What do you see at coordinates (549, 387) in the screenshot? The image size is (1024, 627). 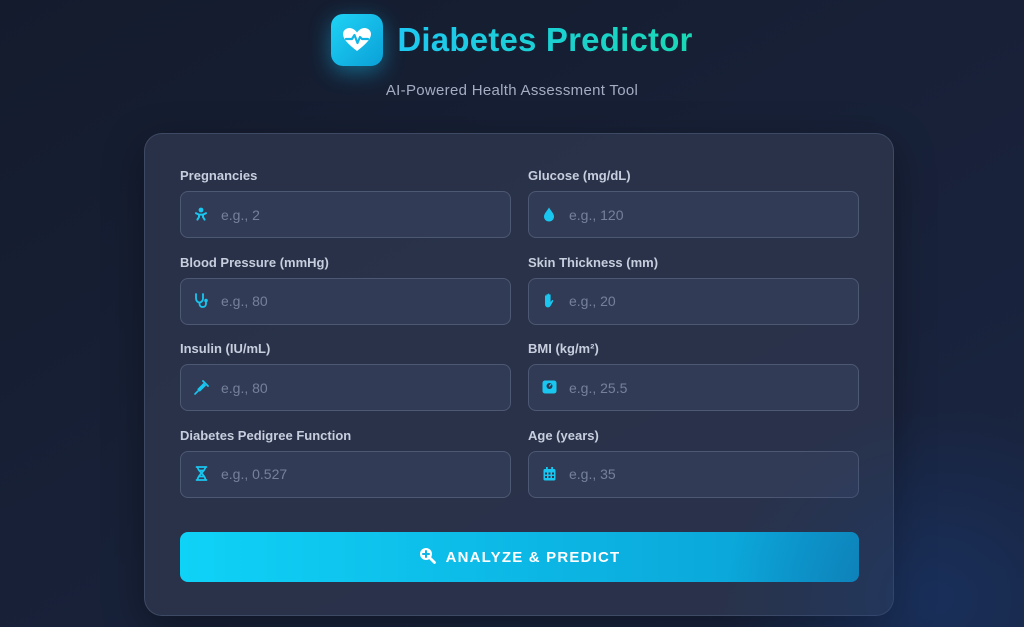 I see `weight-scale-icon` at bounding box center [549, 387].